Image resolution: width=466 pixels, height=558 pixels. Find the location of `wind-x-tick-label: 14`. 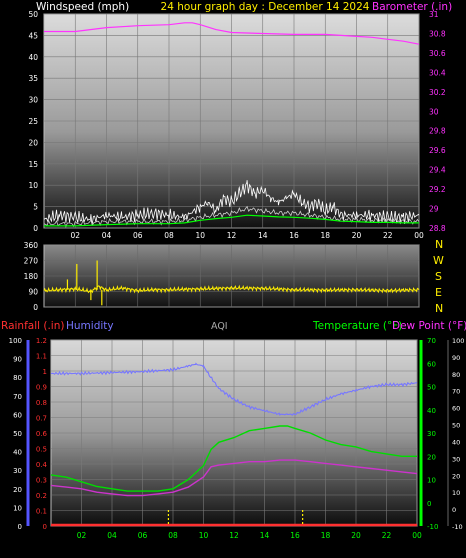

wind-x-tick-label: 14 is located at coordinates (263, 235).